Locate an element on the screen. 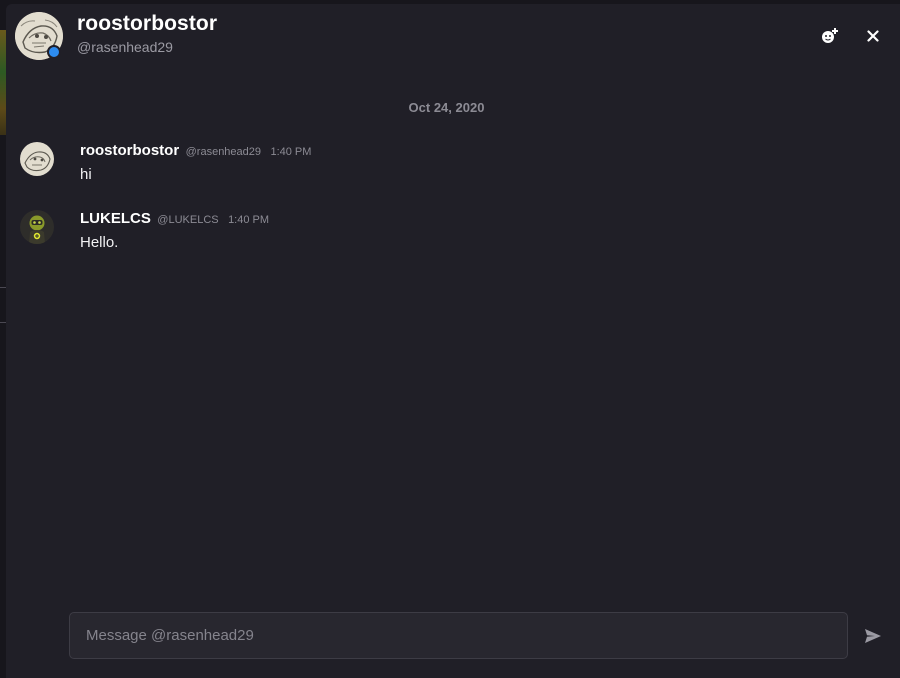 The image size is (900, 678). sketch-avatar-image is located at coordinates (37, 159).